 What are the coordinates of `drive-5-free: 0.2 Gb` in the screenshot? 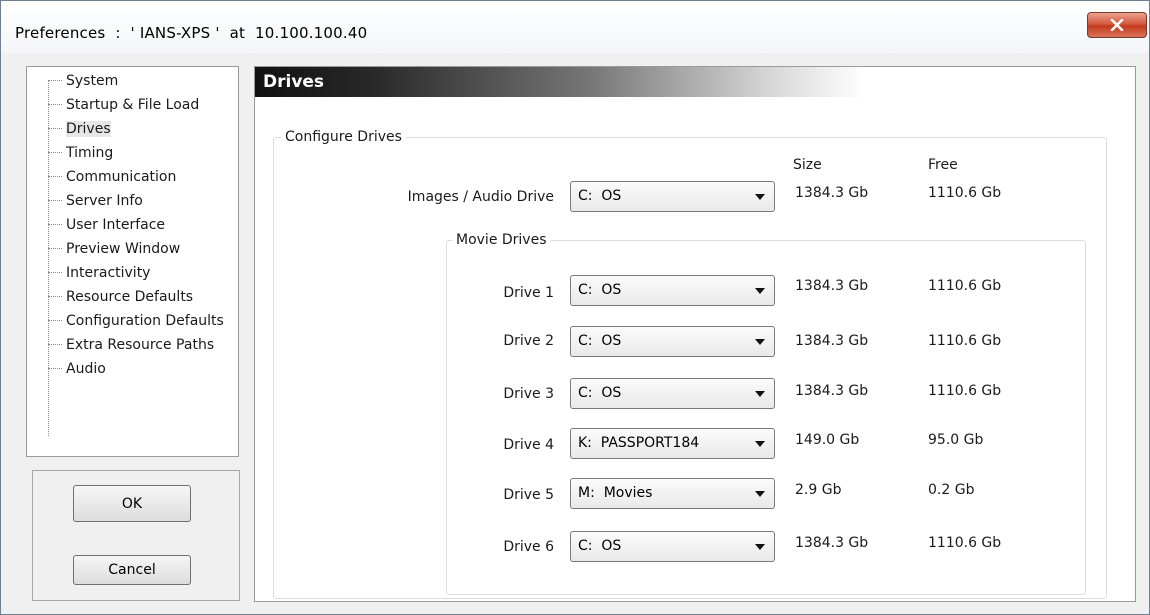 It's located at (951, 490).